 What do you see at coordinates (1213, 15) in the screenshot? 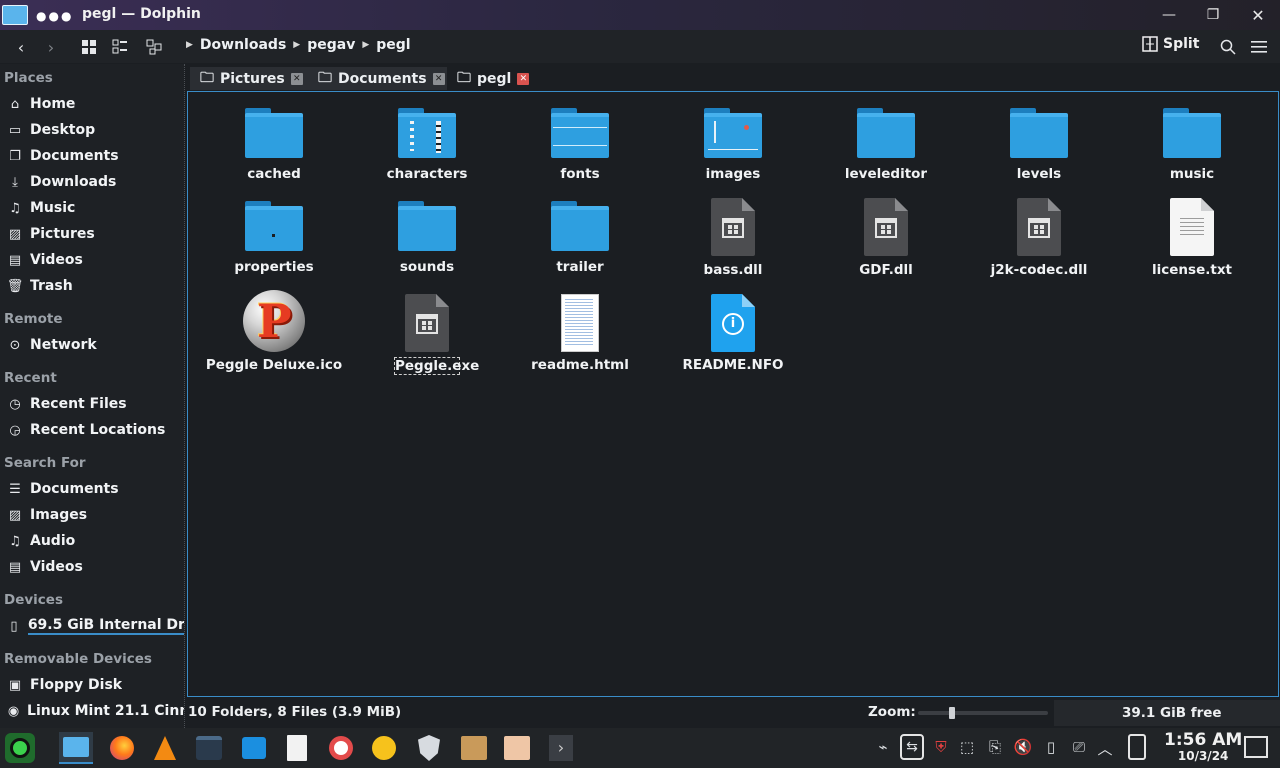
I see `restore-icon: ❐` at bounding box center [1213, 15].